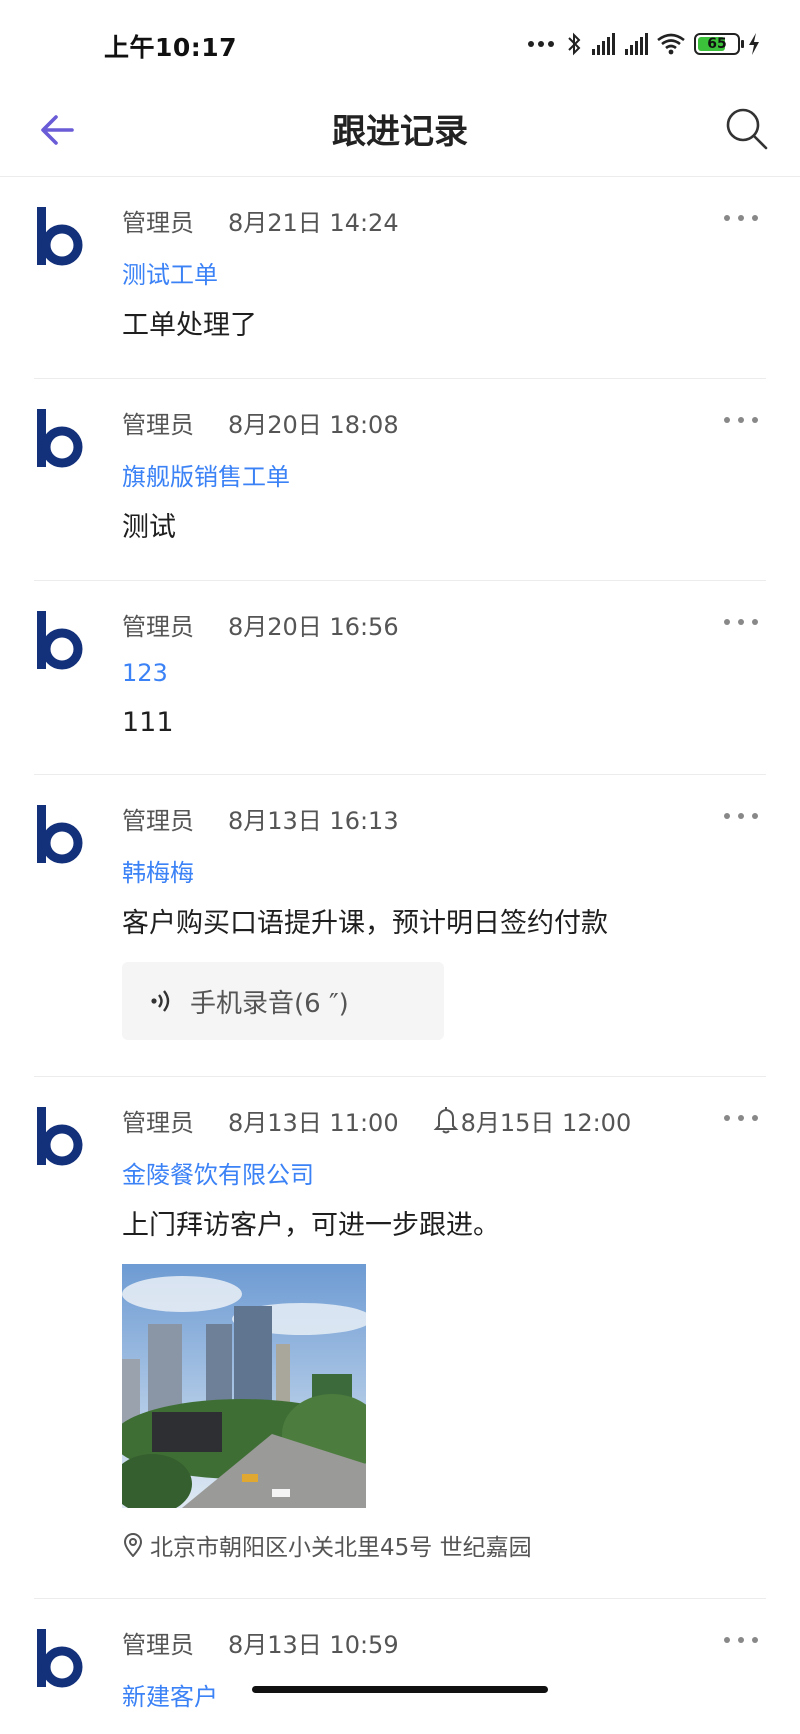 This screenshot has width=800, height=1734. I want to click on location: 北京市朝阳区小关北里45号 世纪嘉园, so click(444, 1545).